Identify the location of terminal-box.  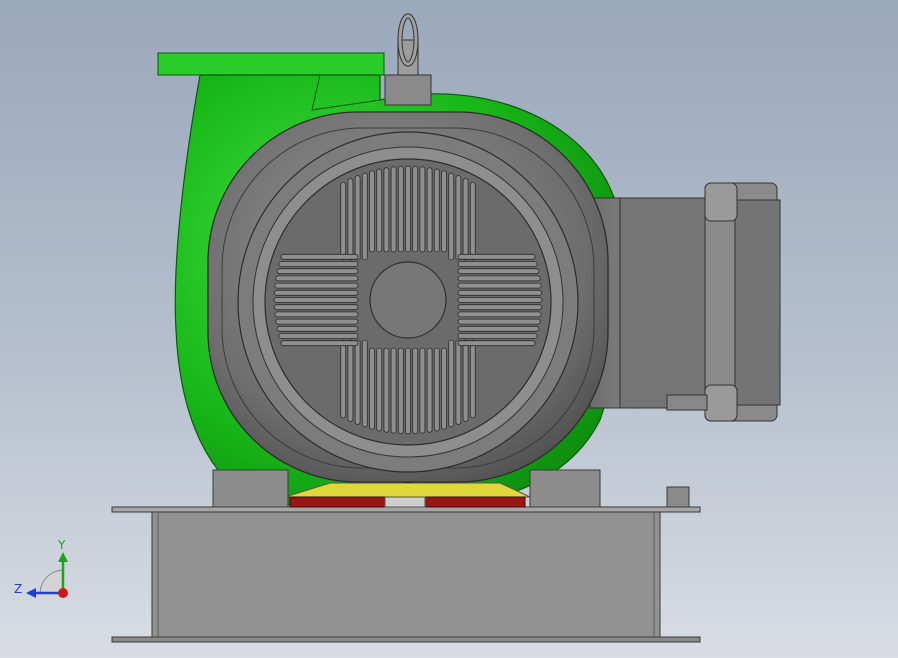
(685, 302).